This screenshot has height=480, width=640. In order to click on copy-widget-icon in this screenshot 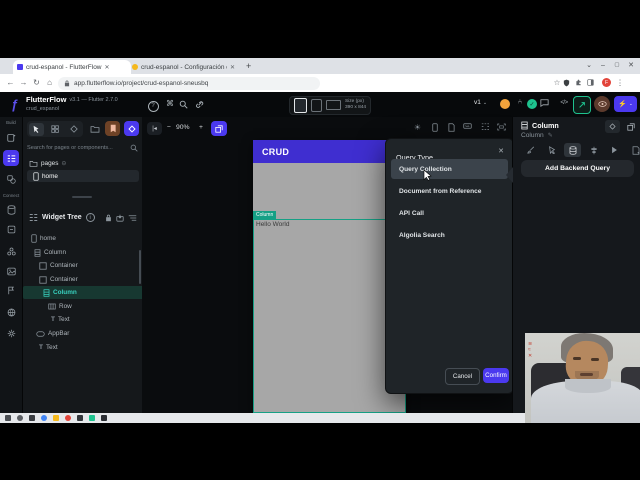, I will do `click(630, 126)`.